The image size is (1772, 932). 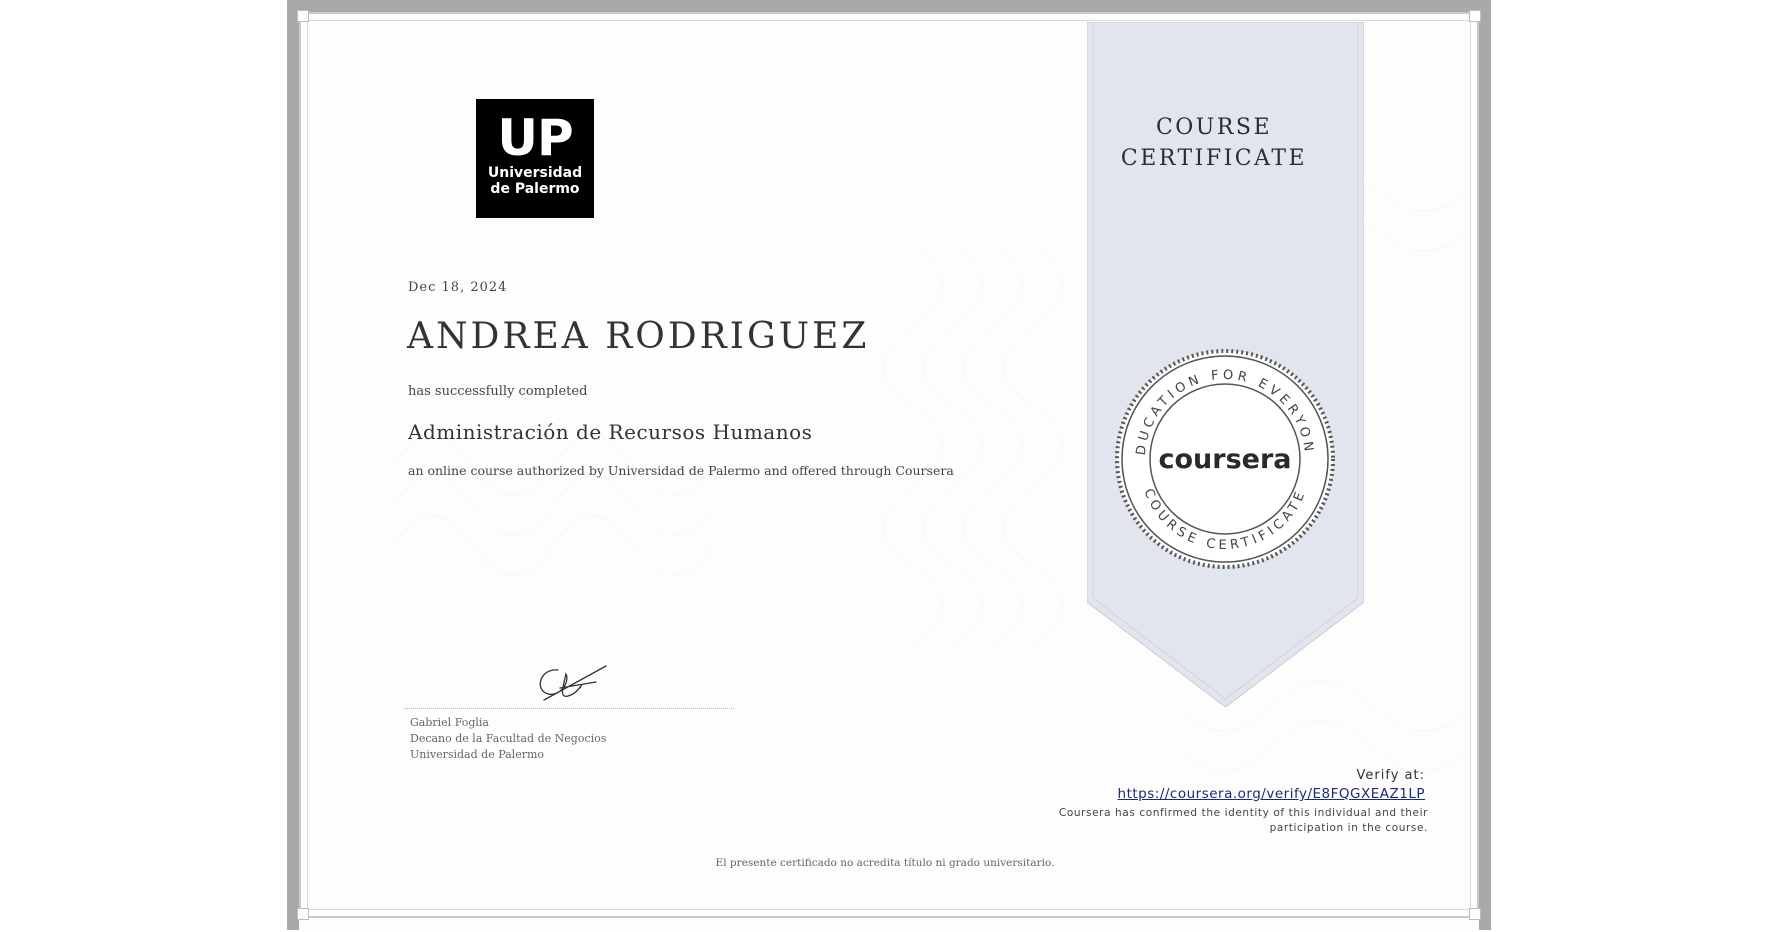 What do you see at coordinates (535, 138) in the screenshot?
I see `logo-up-text: UP` at bounding box center [535, 138].